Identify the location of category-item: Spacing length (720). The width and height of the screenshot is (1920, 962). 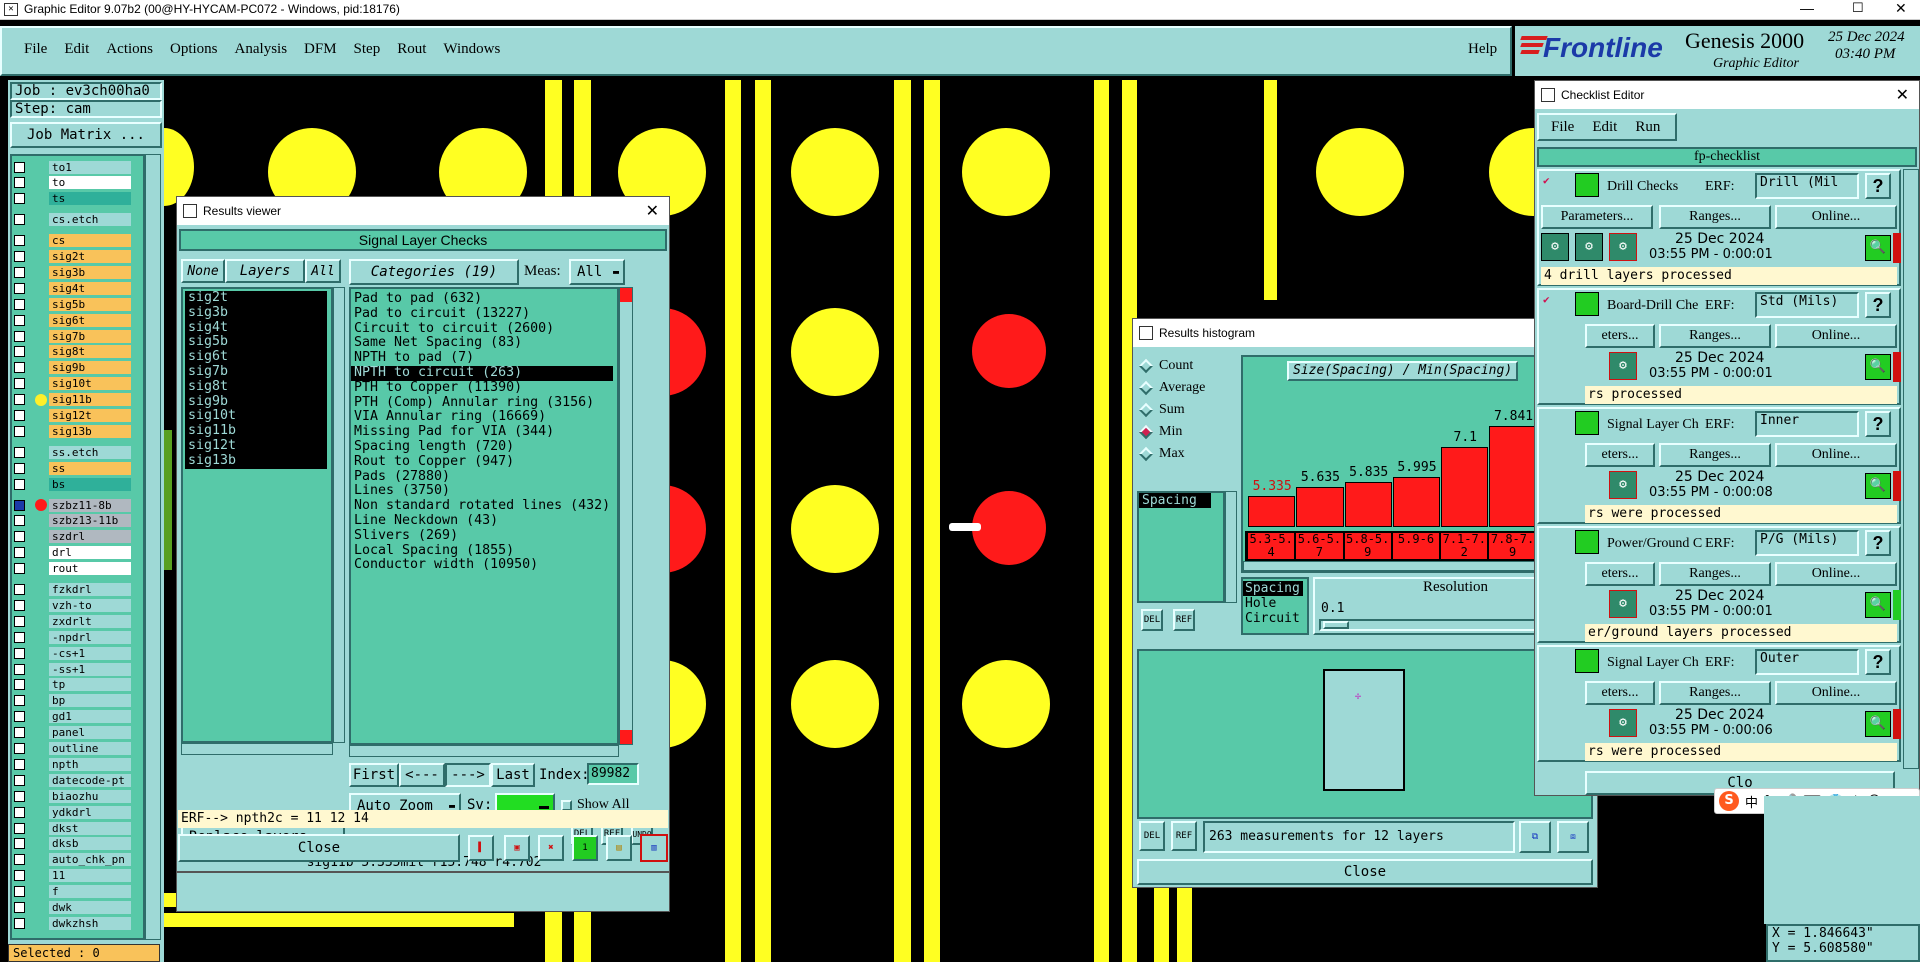
(484, 447).